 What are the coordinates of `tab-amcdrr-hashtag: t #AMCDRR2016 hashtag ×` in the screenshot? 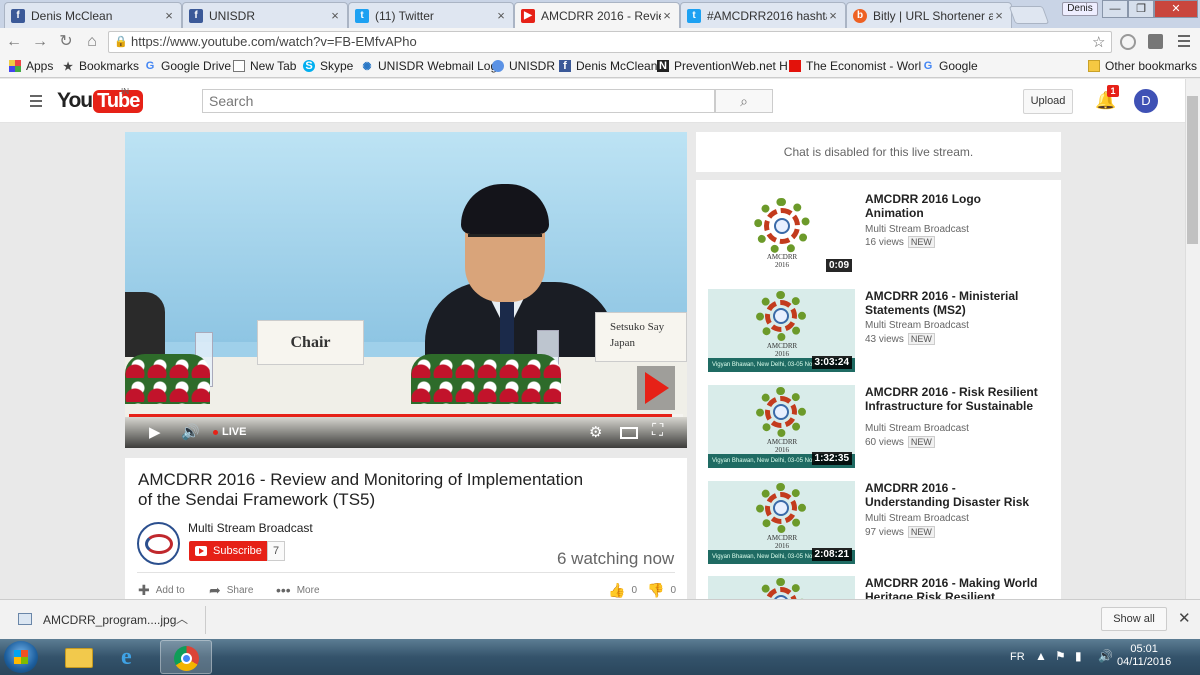 It's located at (763, 15).